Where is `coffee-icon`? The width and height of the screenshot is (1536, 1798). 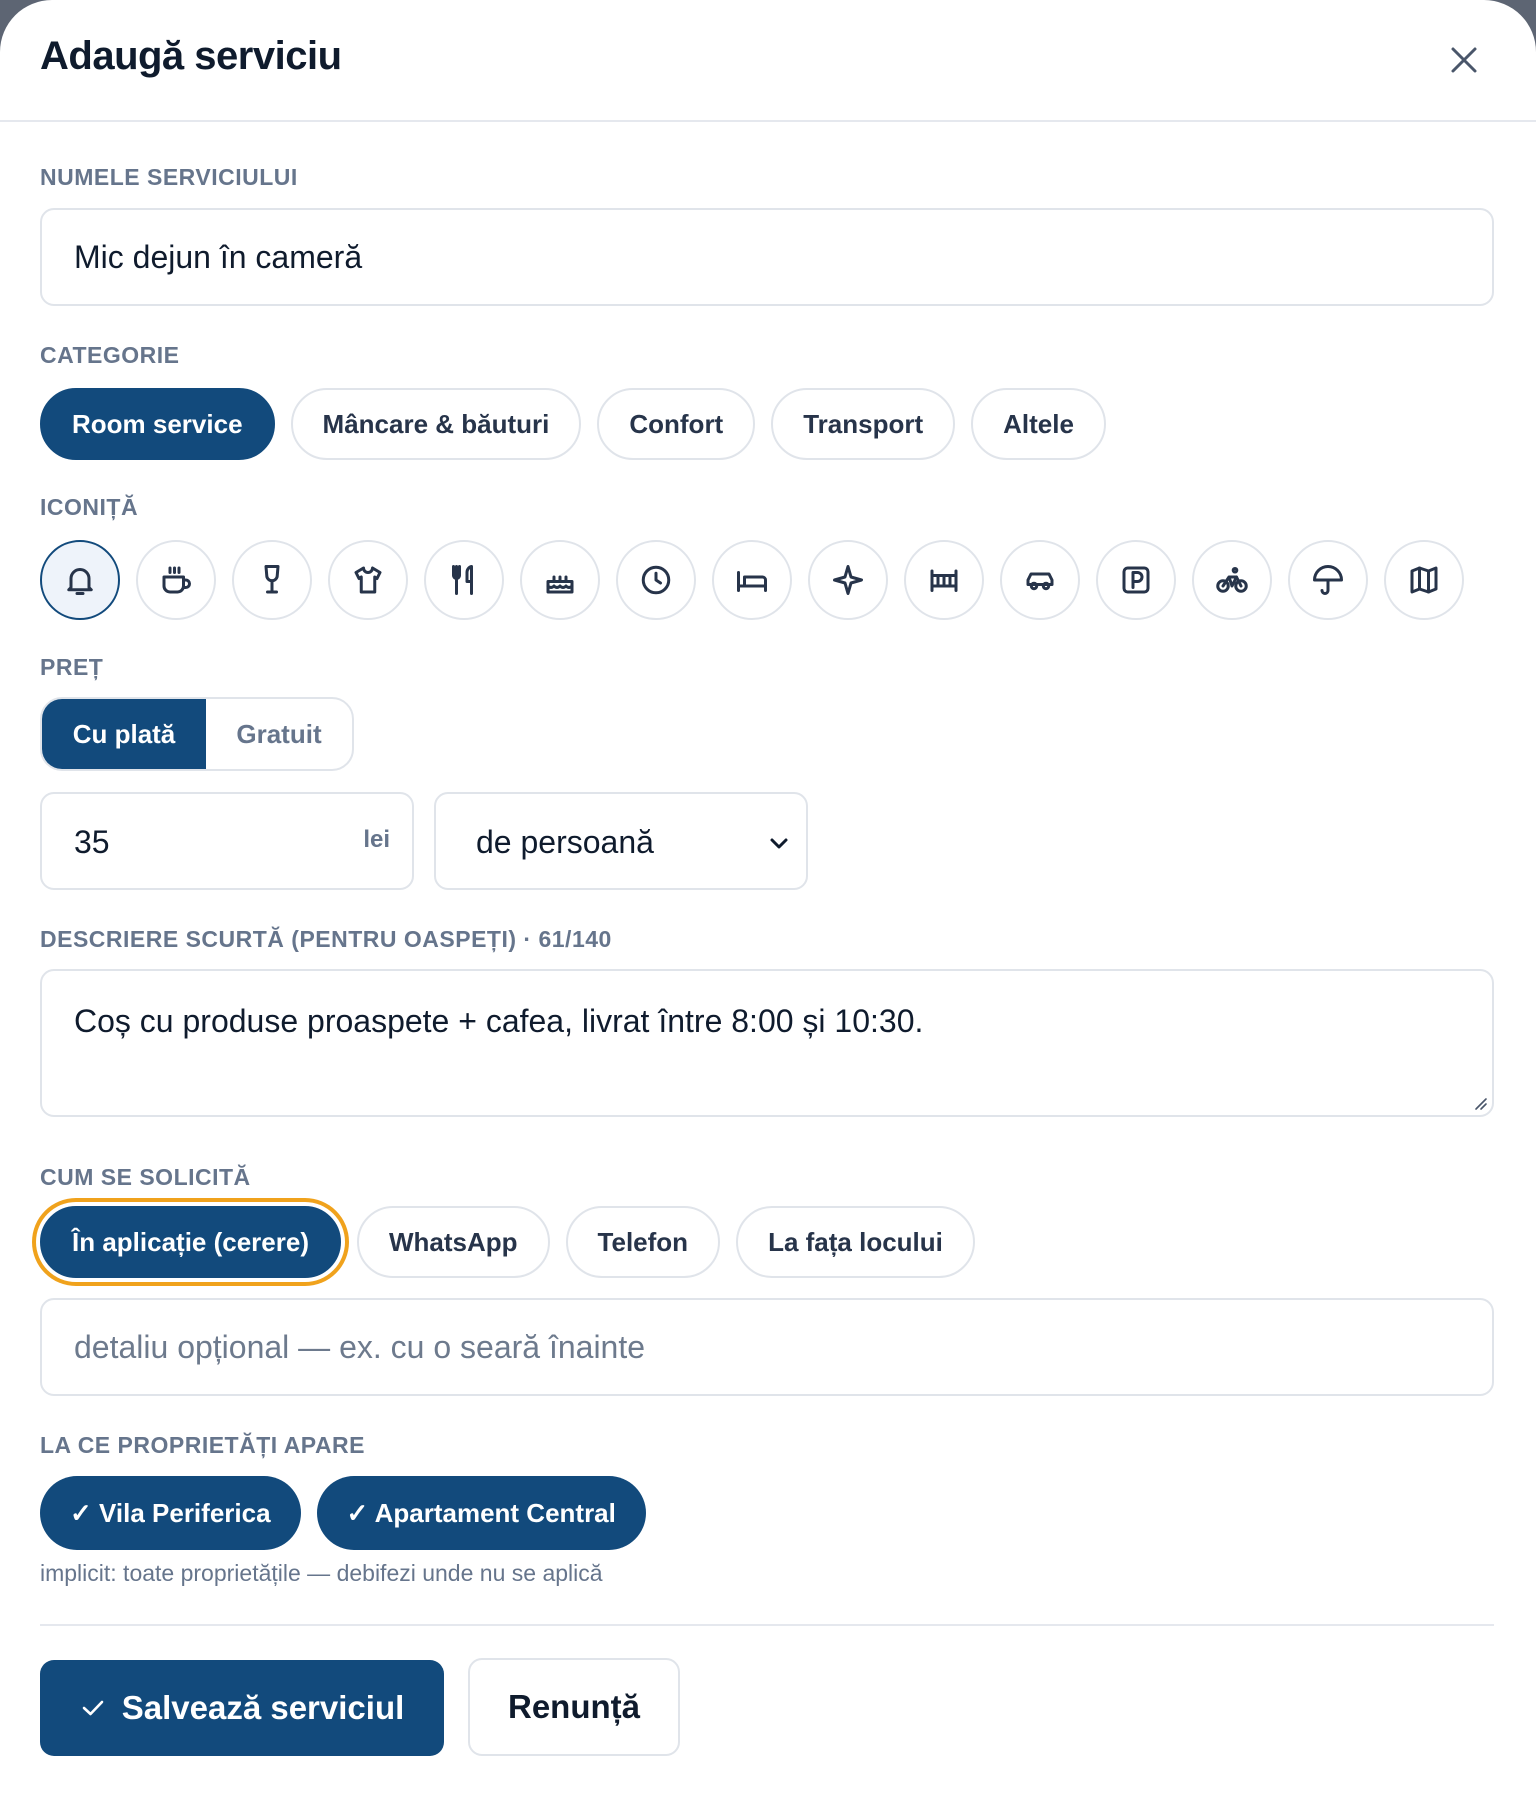
coffee-icon is located at coordinates (176, 580).